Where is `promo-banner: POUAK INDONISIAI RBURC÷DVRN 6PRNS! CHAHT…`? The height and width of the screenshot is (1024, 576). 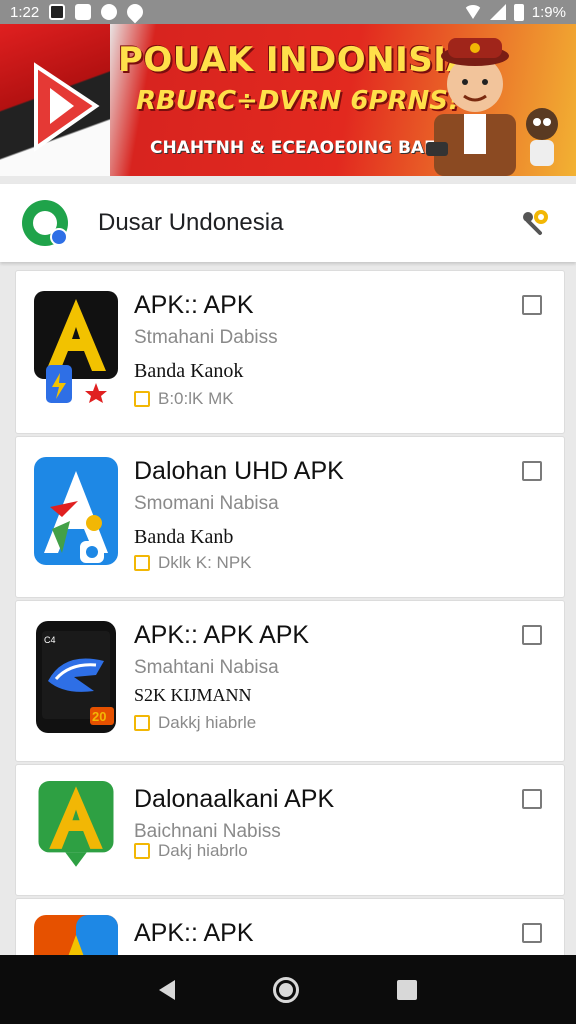 promo-banner: POUAK INDONISIAI RBURC÷DVRN 6PRNS! CHAHT… is located at coordinates (288, 100).